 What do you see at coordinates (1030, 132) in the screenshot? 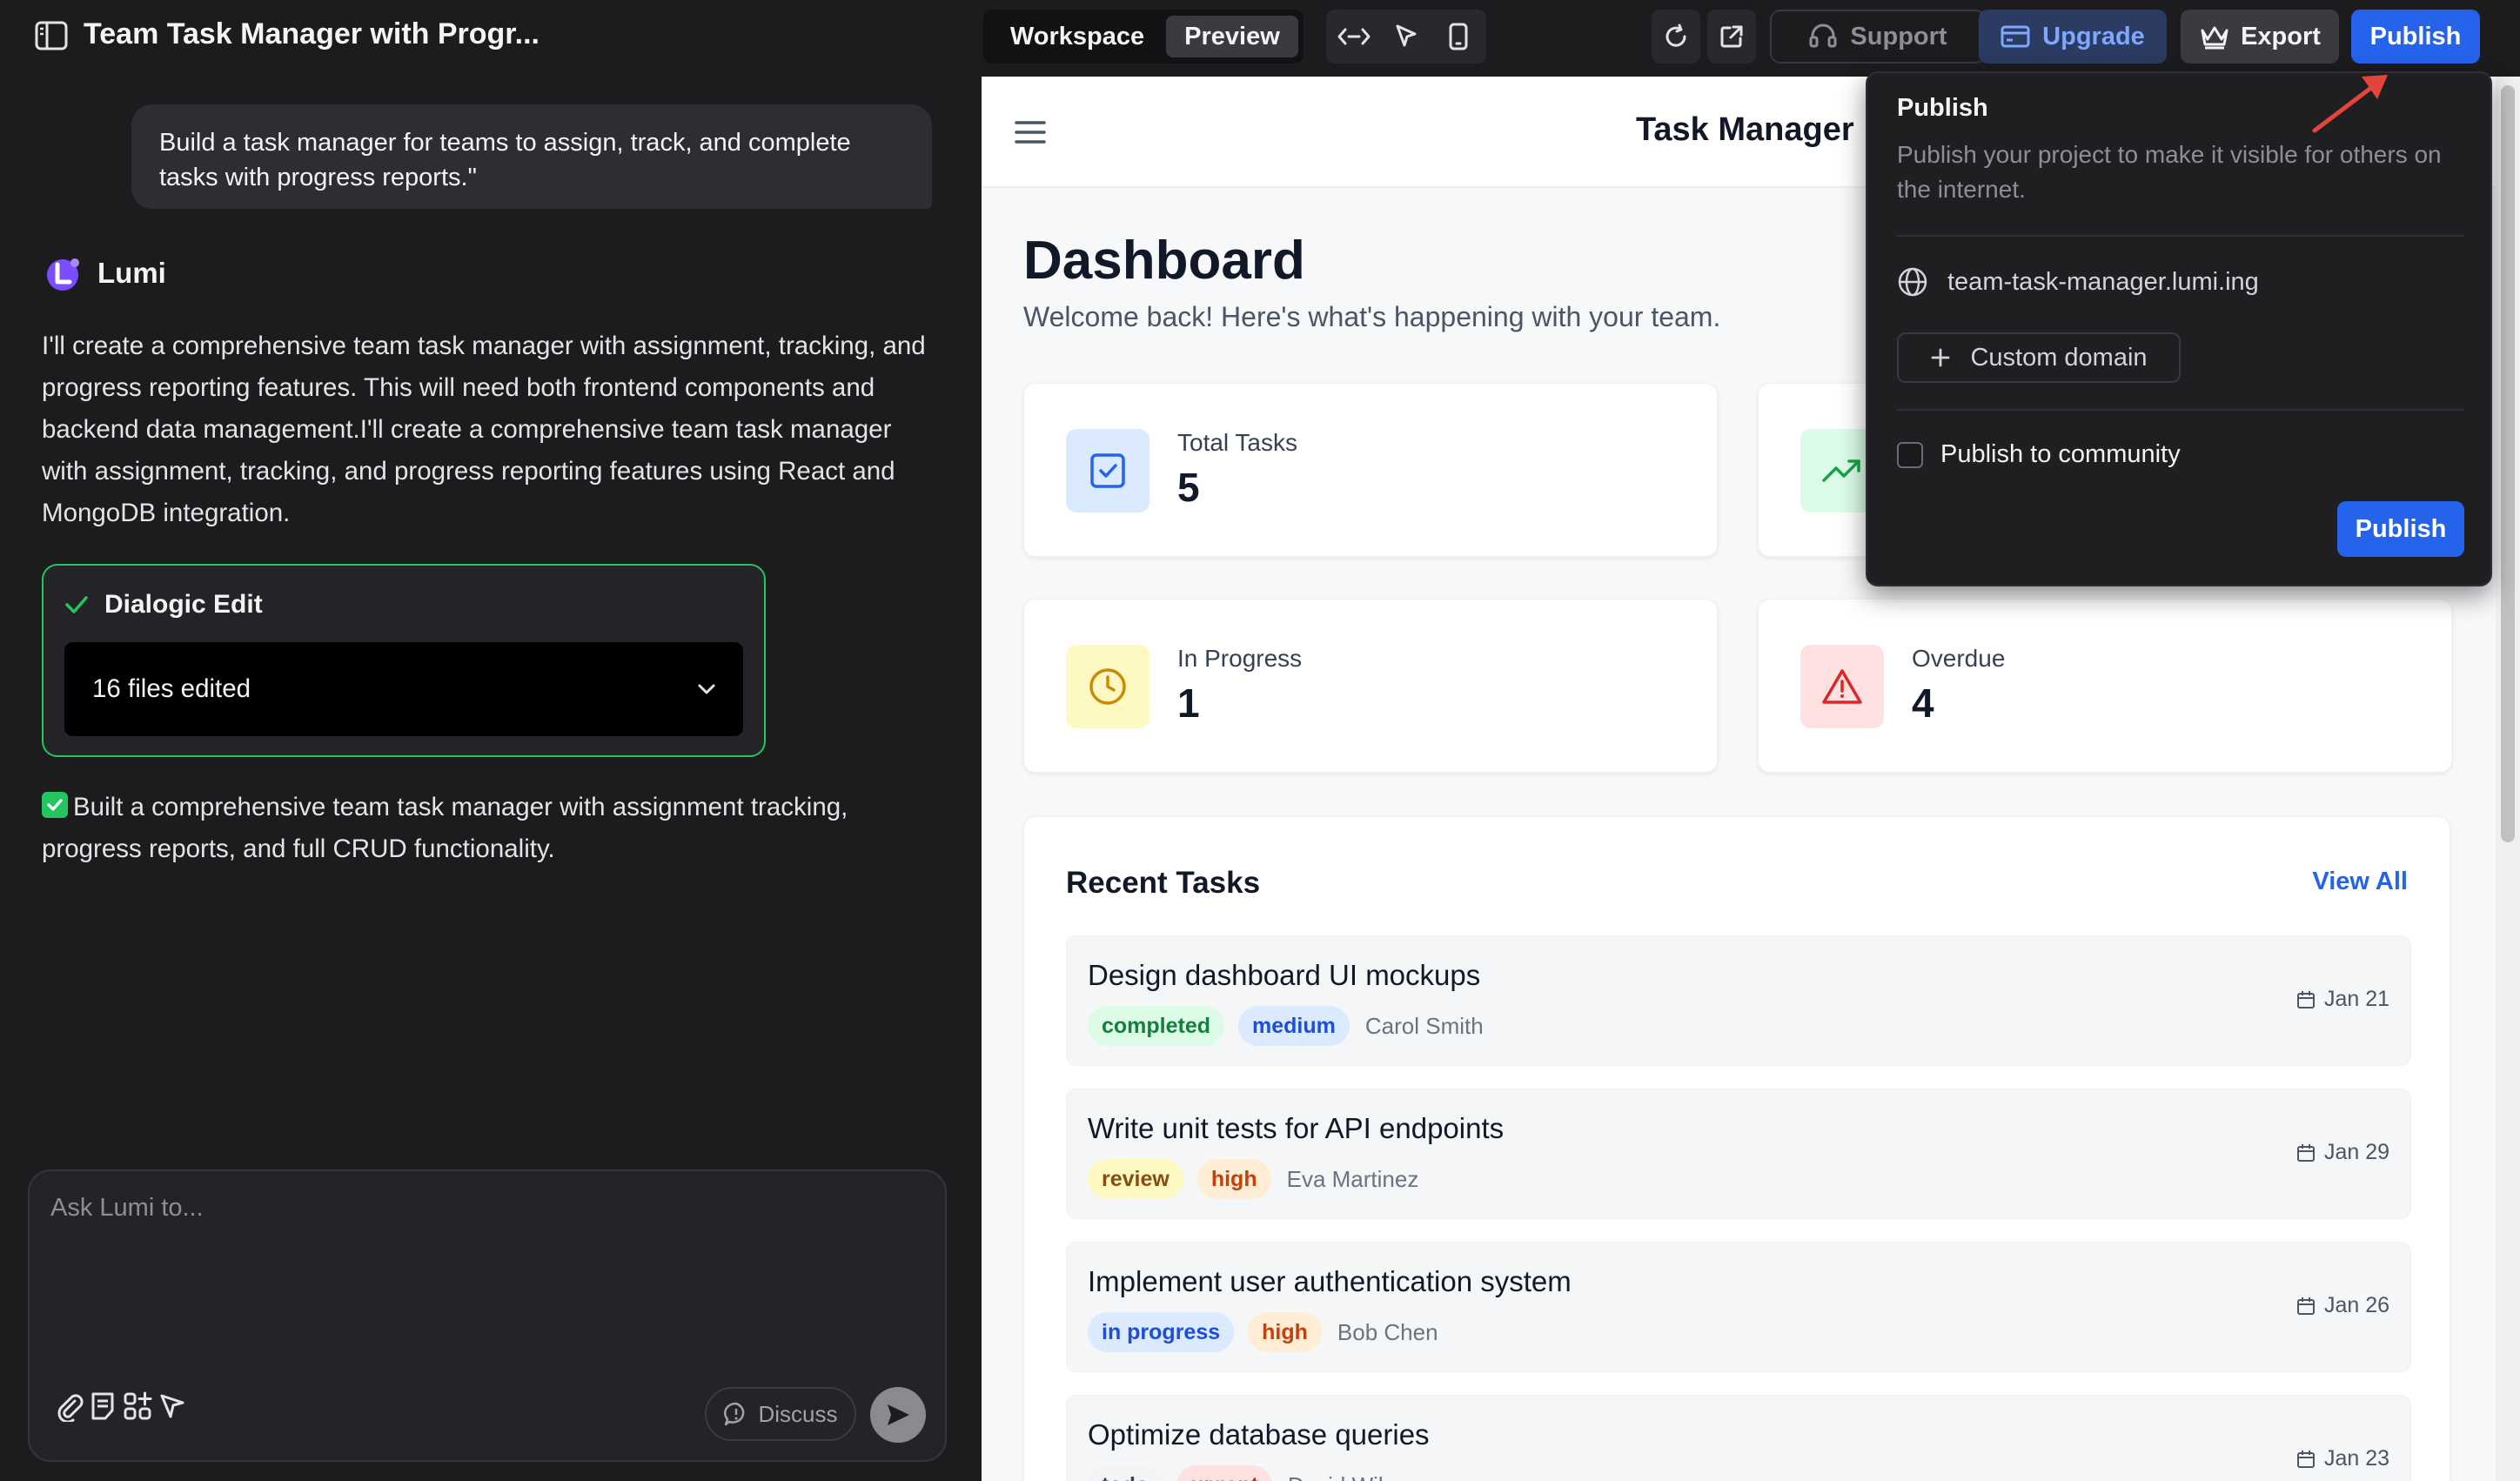
I see `hamburger-icon` at bounding box center [1030, 132].